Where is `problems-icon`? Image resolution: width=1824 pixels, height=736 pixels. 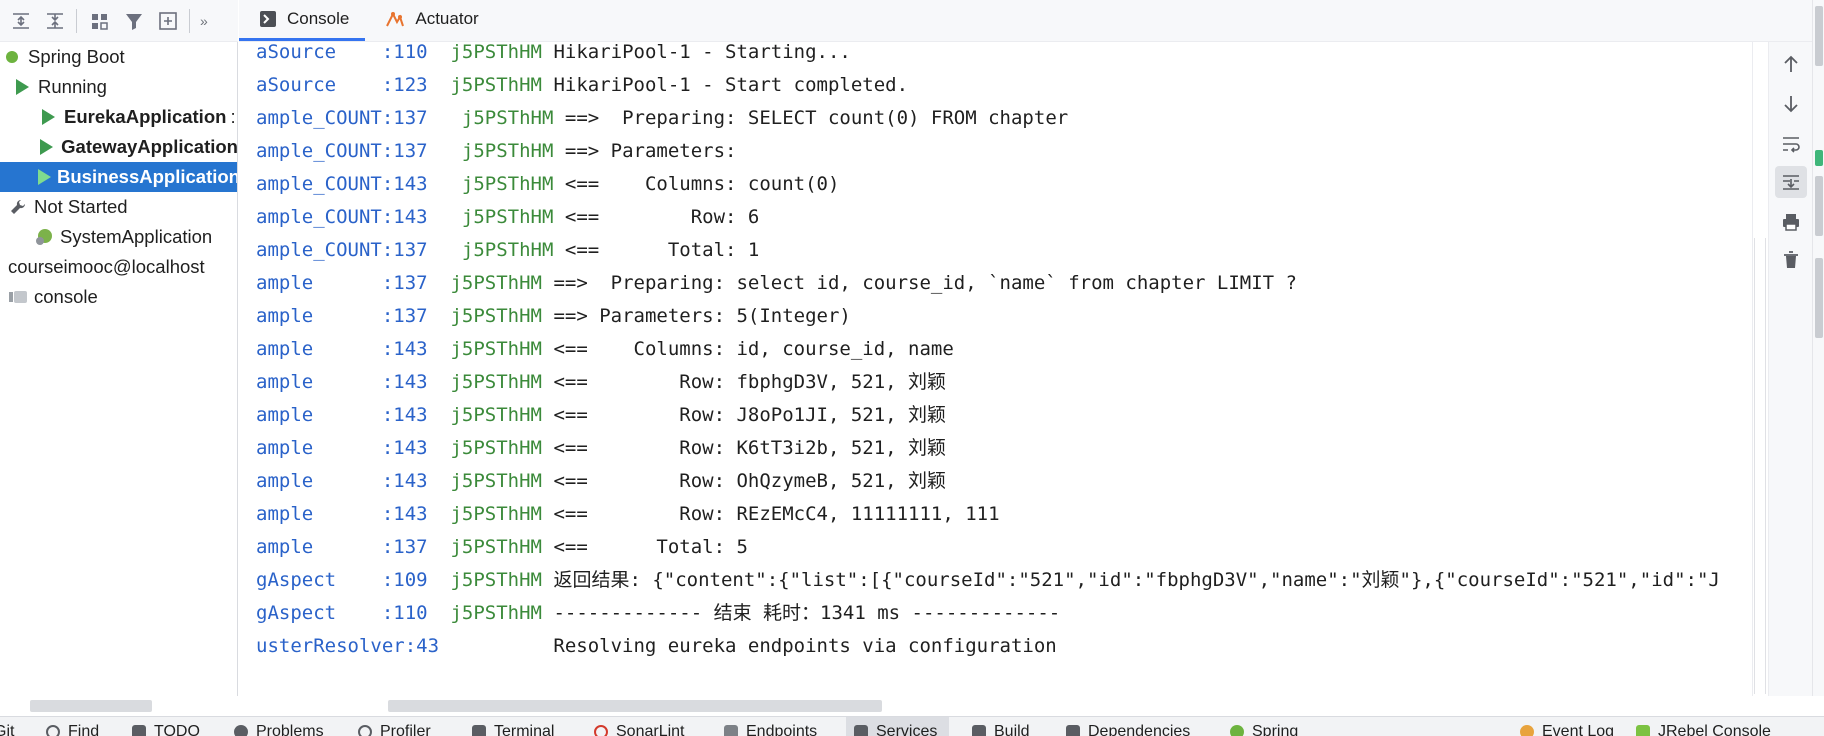
problems-icon is located at coordinates (241, 730).